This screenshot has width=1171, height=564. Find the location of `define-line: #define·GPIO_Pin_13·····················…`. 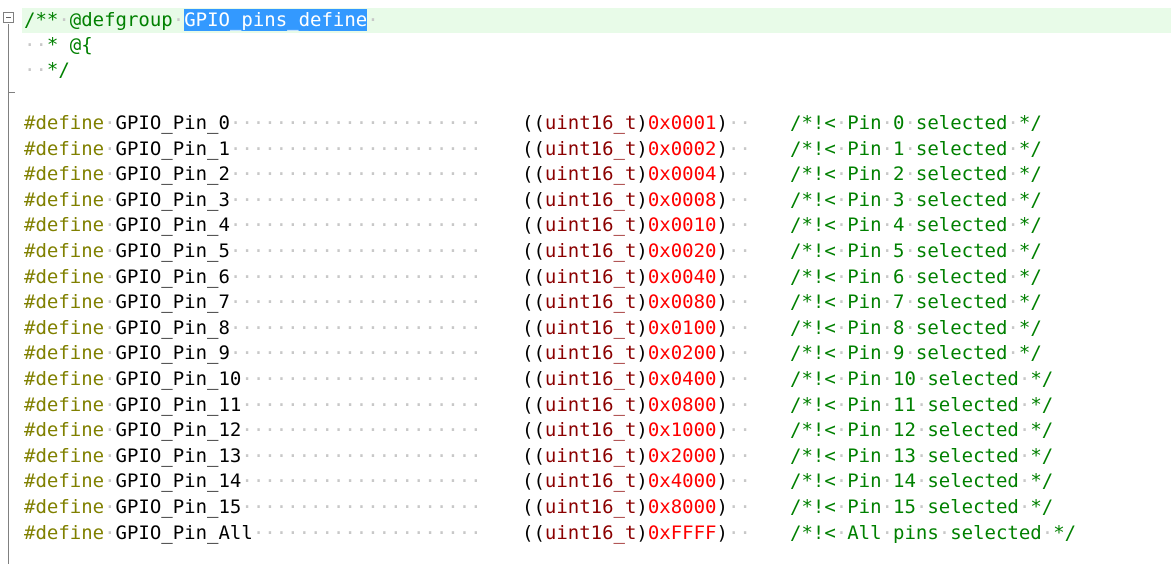

define-line: #define·GPIO_Pin_13·····················… is located at coordinates (538, 456).